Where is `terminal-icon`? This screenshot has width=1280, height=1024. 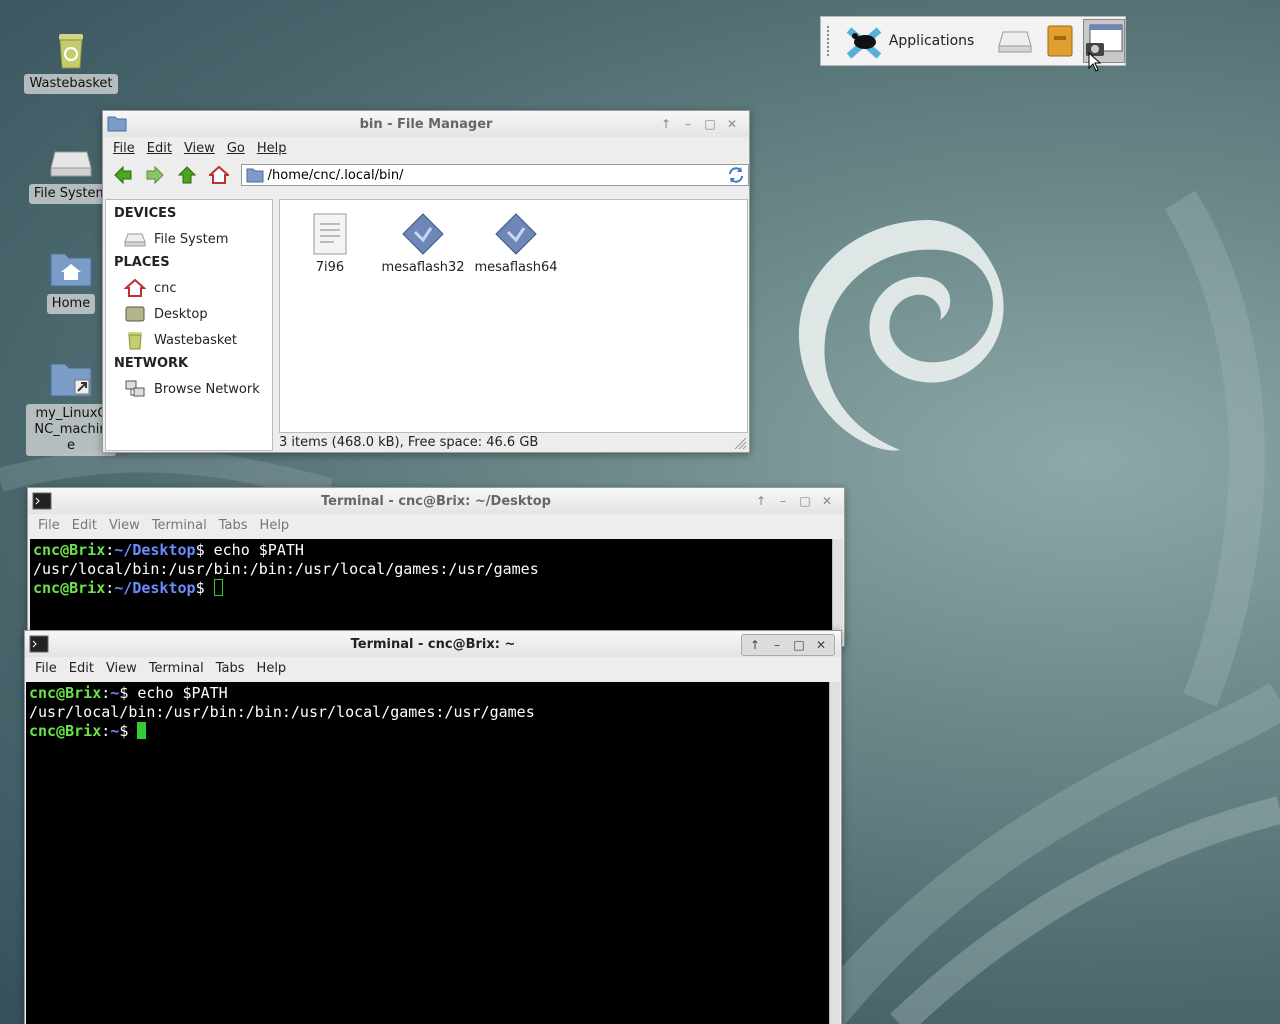 terminal-icon is located at coordinates (39, 644).